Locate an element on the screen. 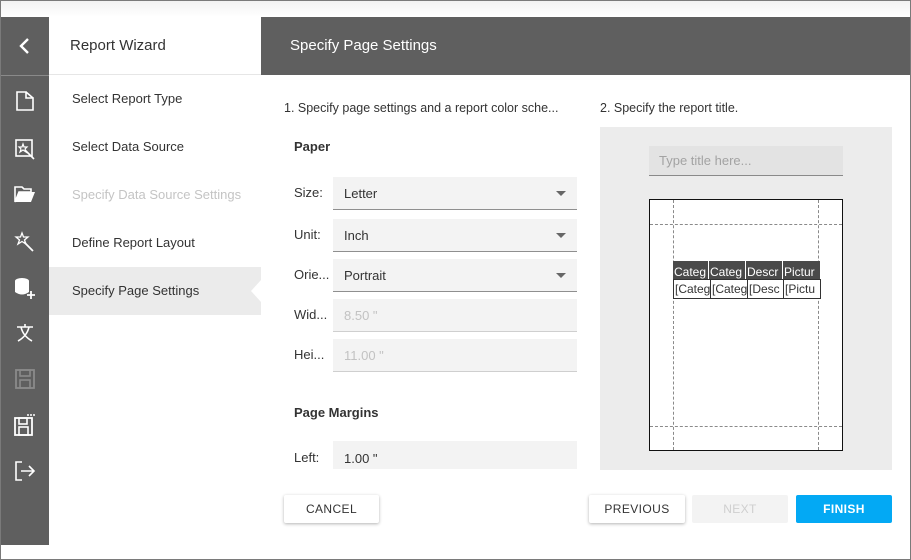  nav-item-specify-data-source-settings: Specify Data Source Settings is located at coordinates (157, 194).